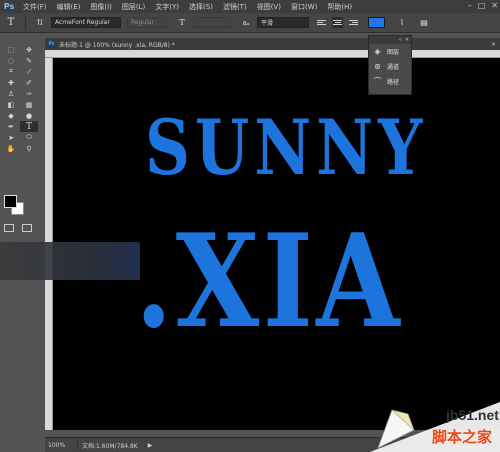 Image resolution: width=500 pixels, height=452 pixels. I want to click on close-icon: ✕, so click(494, 5).